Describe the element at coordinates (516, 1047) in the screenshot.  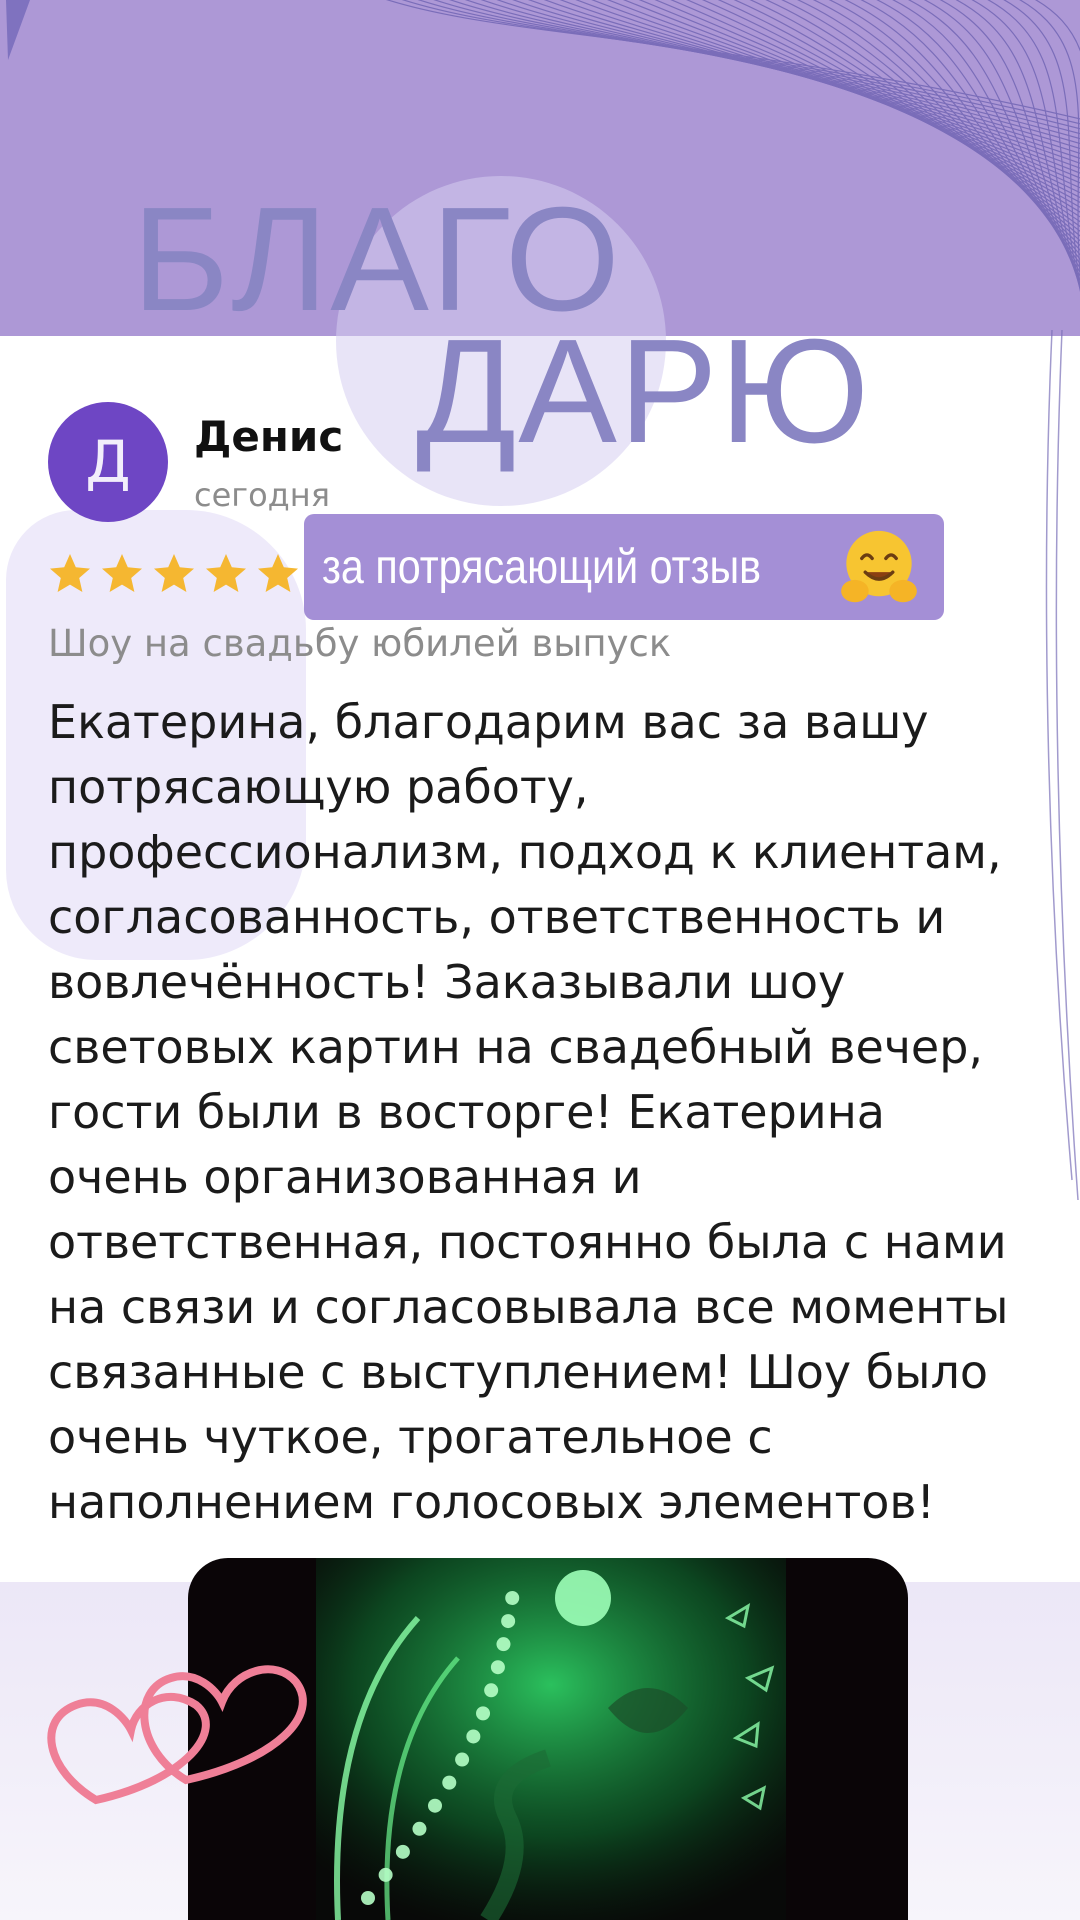
I see `review-text-line: световых картин на свадебный вечер,` at that location.